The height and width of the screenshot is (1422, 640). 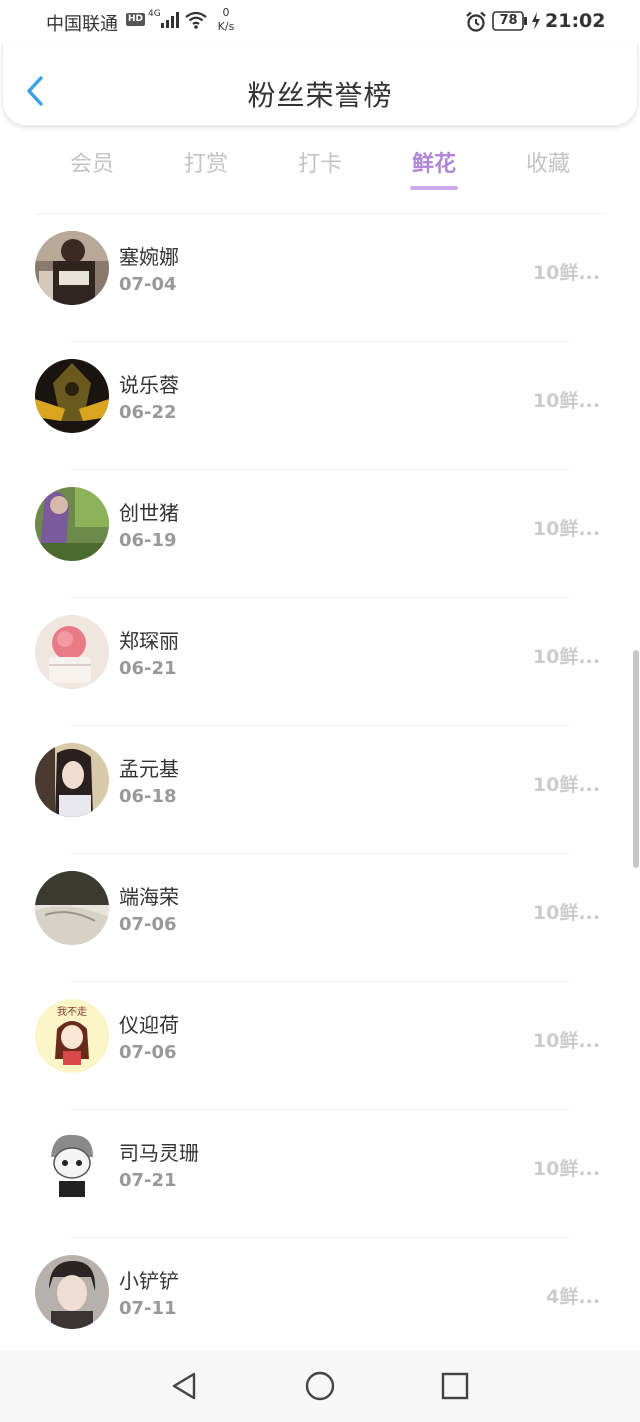 What do you see at coordinates (575, 21) in the screenshot?
I see `clock-time: 21:02` at bounding box center [575, 21].